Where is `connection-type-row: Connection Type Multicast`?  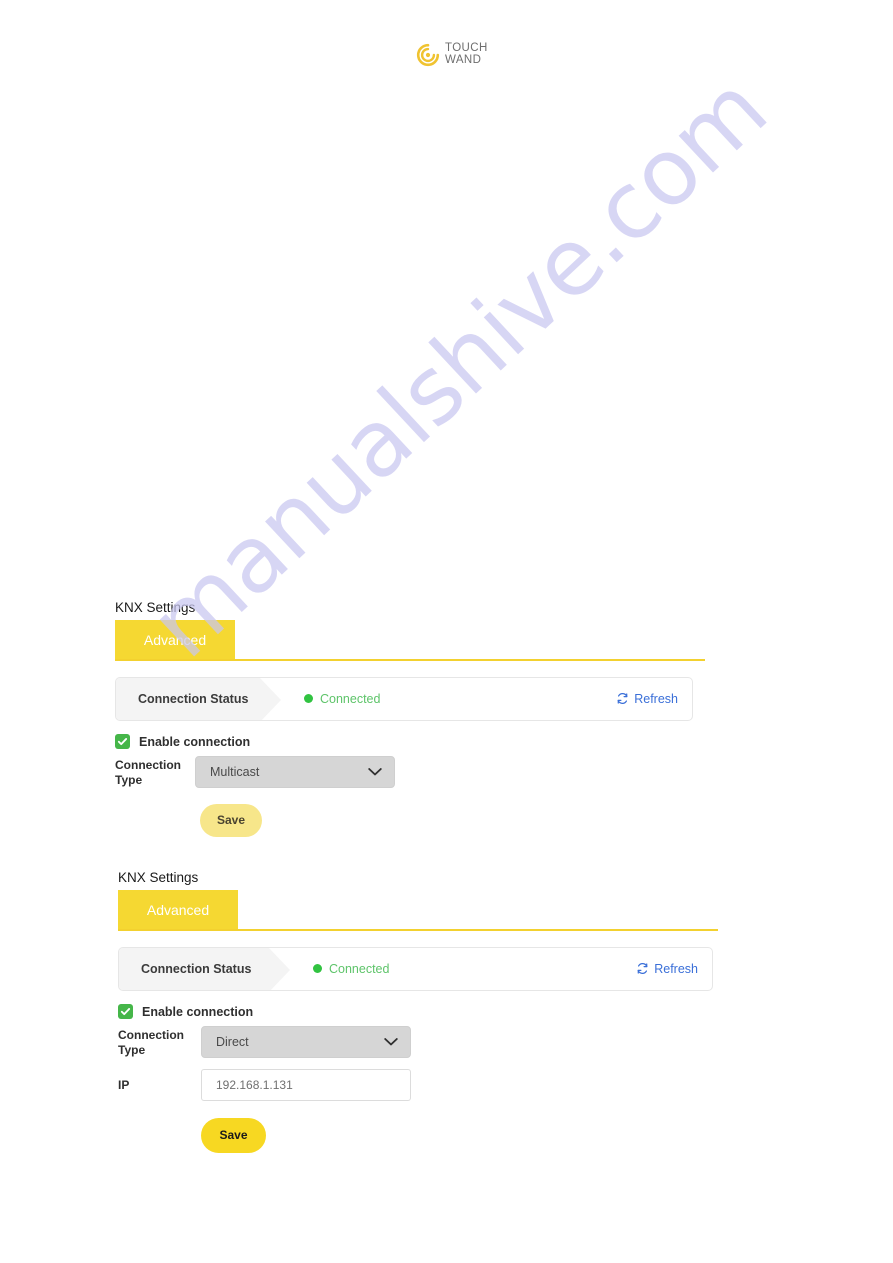 connection-type-row: Connection Type Multicast is located at coordinates (410, 771).